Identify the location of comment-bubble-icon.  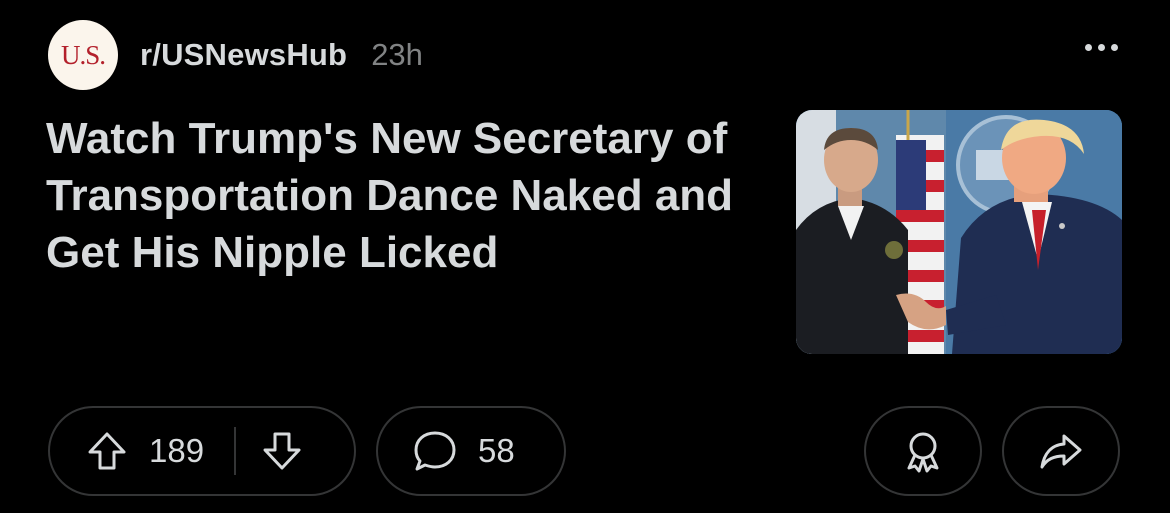
(435, 451).